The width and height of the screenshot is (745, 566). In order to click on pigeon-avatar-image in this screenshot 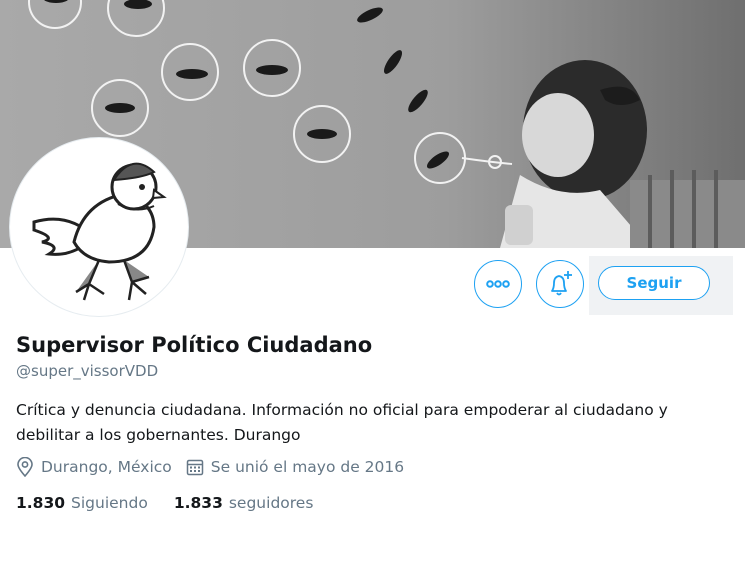, I will do `click(99, 227)`.